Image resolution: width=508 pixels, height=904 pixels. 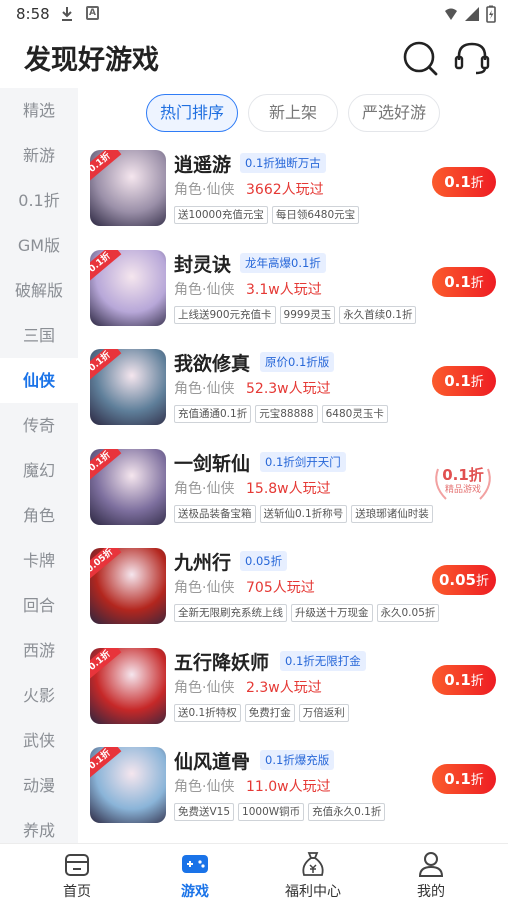 What do you see at coordinates (204, 812) in the screenshot?
I see `perk-badge: 免费送V15` at bounding box center [204, 812].